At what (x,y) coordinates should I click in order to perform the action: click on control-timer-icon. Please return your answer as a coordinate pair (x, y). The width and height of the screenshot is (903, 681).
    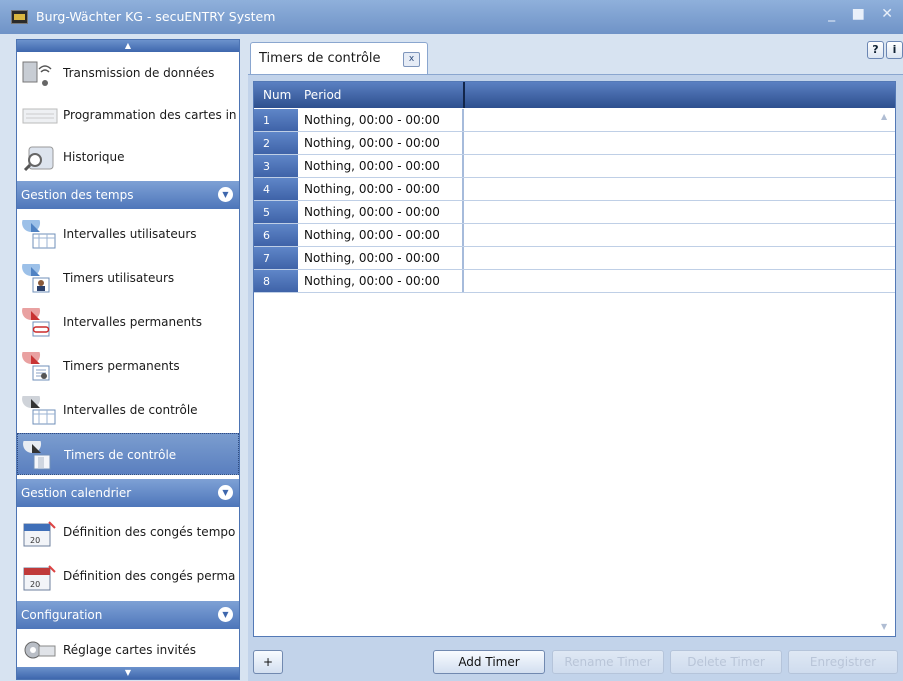
    Looking at the image, I should click on (37, 455).